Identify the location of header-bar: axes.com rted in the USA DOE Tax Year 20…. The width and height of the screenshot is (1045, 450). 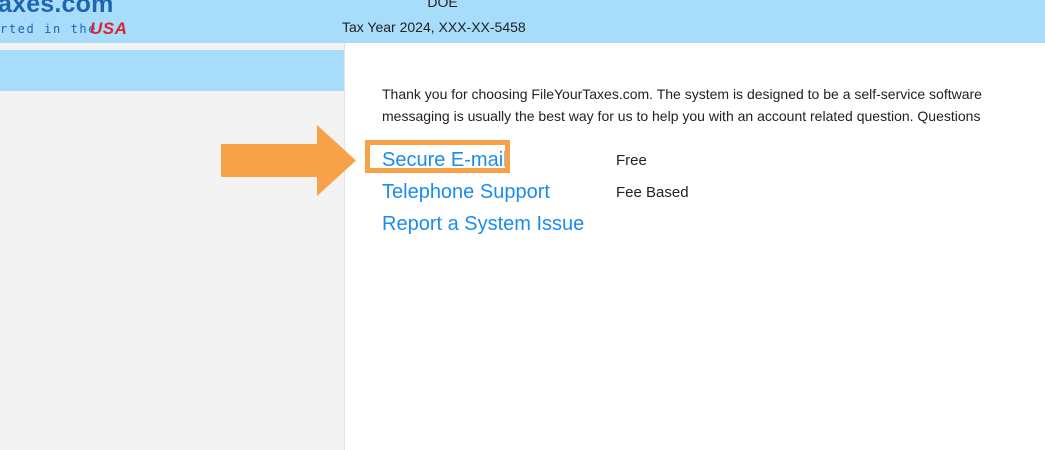
(522, 21).